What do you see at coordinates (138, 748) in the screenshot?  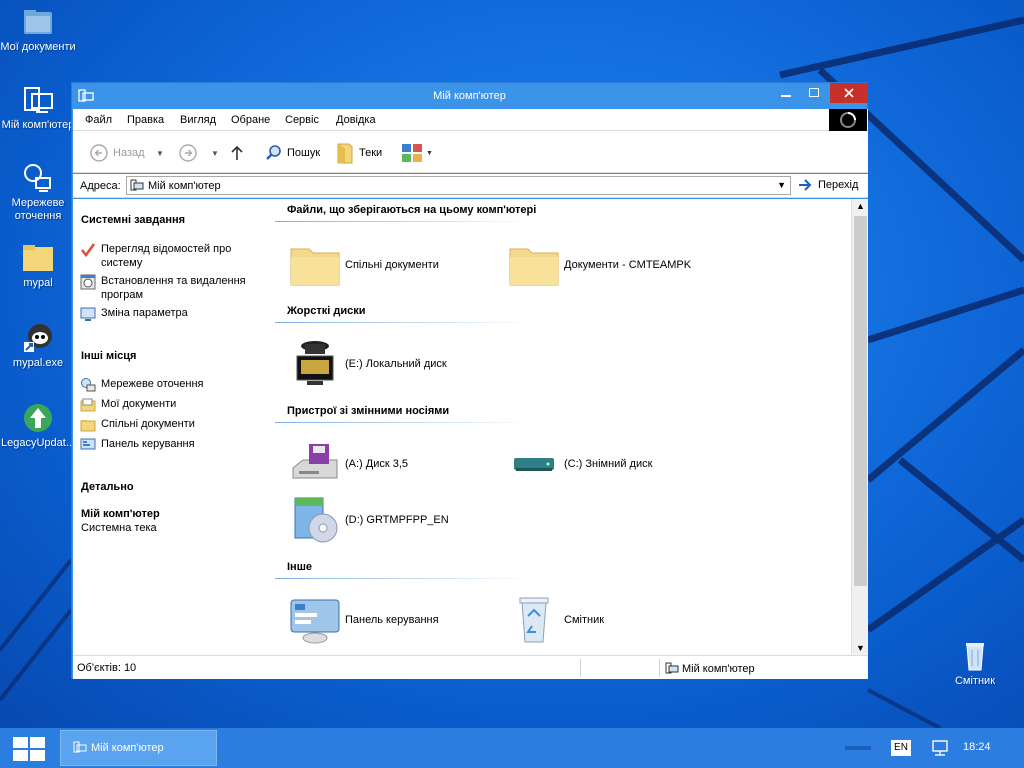 I see `taskbar-button-my-computer: Мій комп'ютер` at bounding box center [138, 748].